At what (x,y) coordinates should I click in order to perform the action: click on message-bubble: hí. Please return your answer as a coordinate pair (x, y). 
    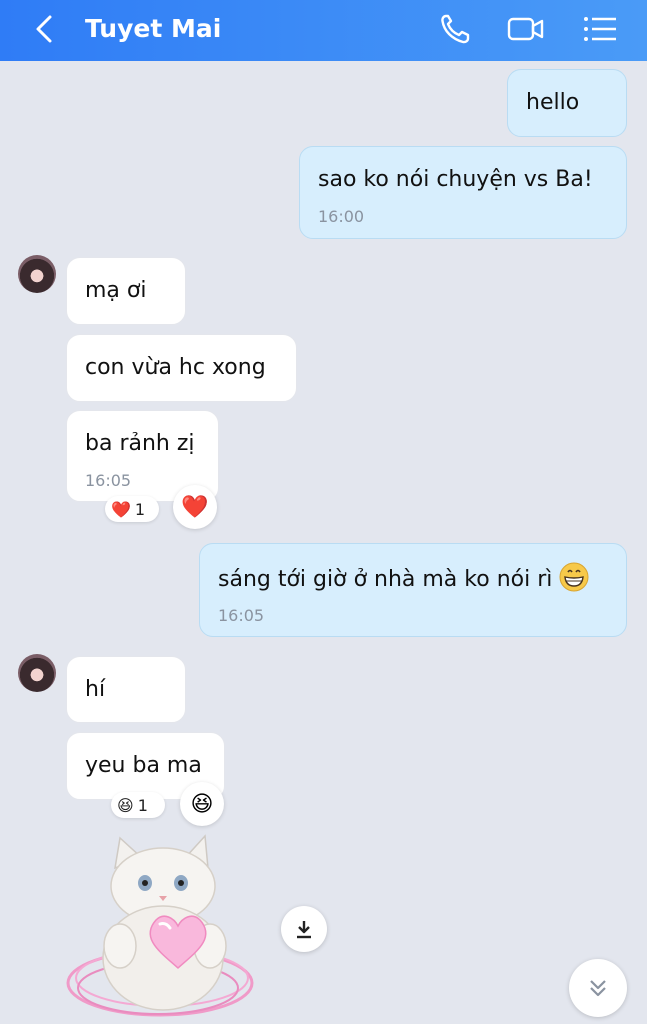
    Looking at the image, I should click on (126, 689).